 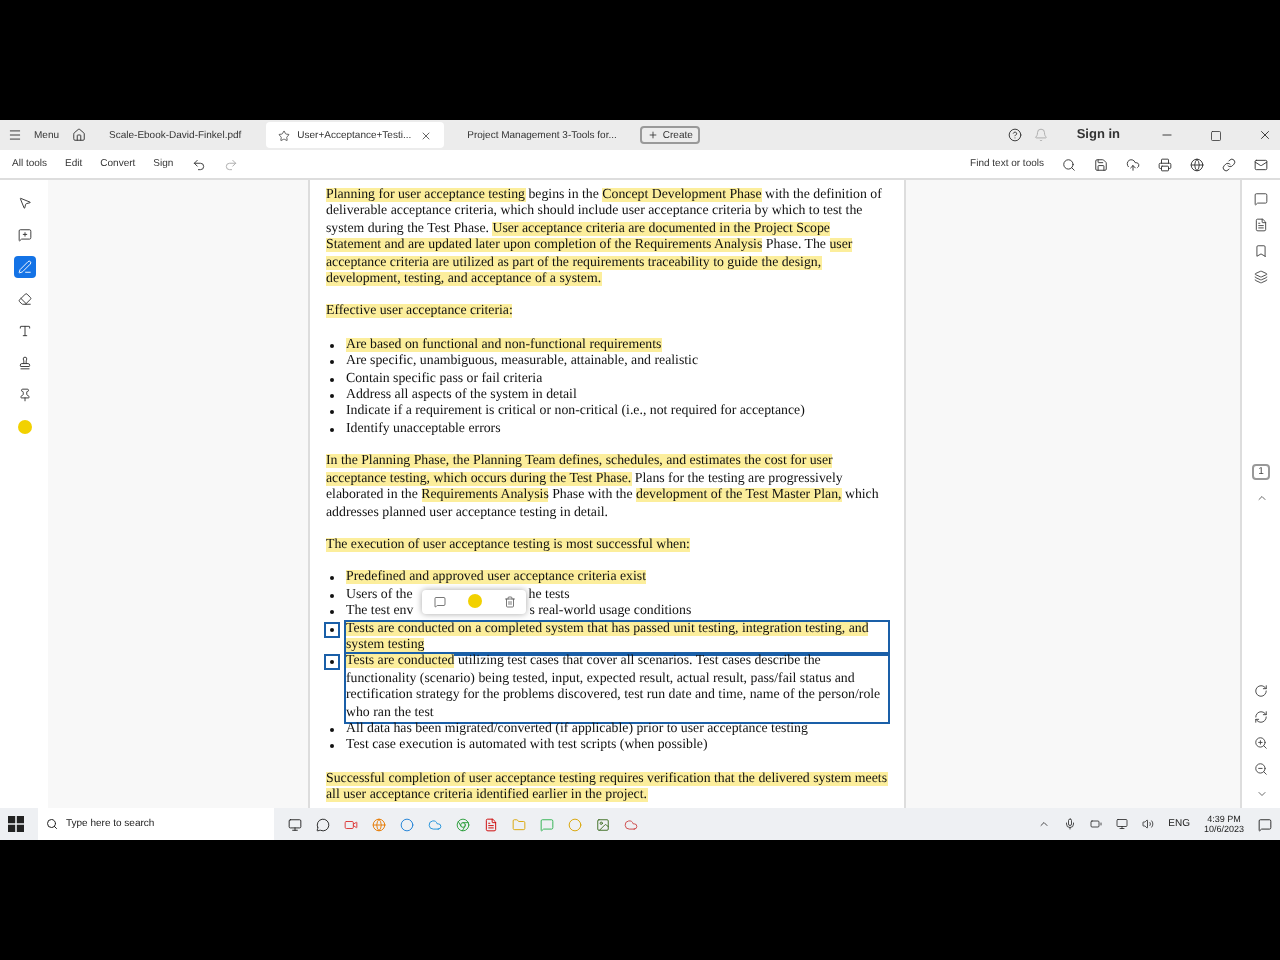 What do you see at coordinates (1165, 164) in the screenshot?
I see `print-icon` at bounding box center [1165, 164].